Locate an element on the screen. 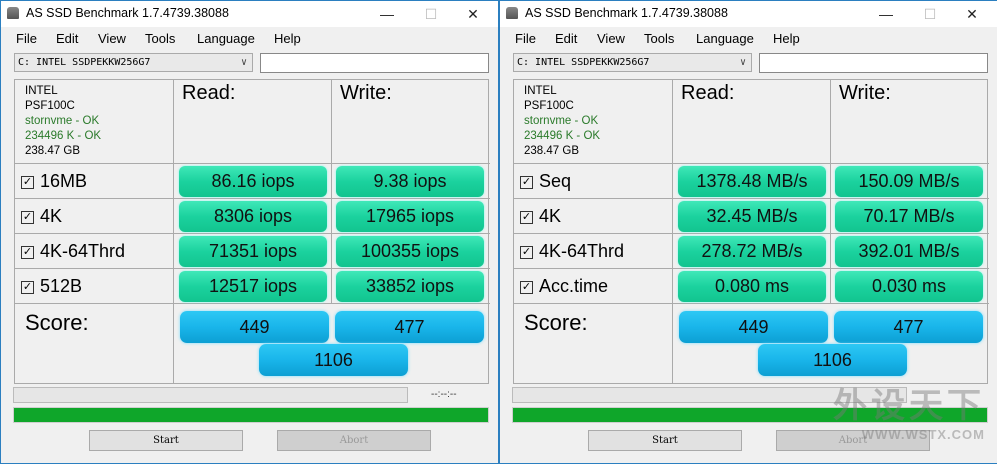  read-result: 278.72 MB/s is located at coordinates (752, 251).